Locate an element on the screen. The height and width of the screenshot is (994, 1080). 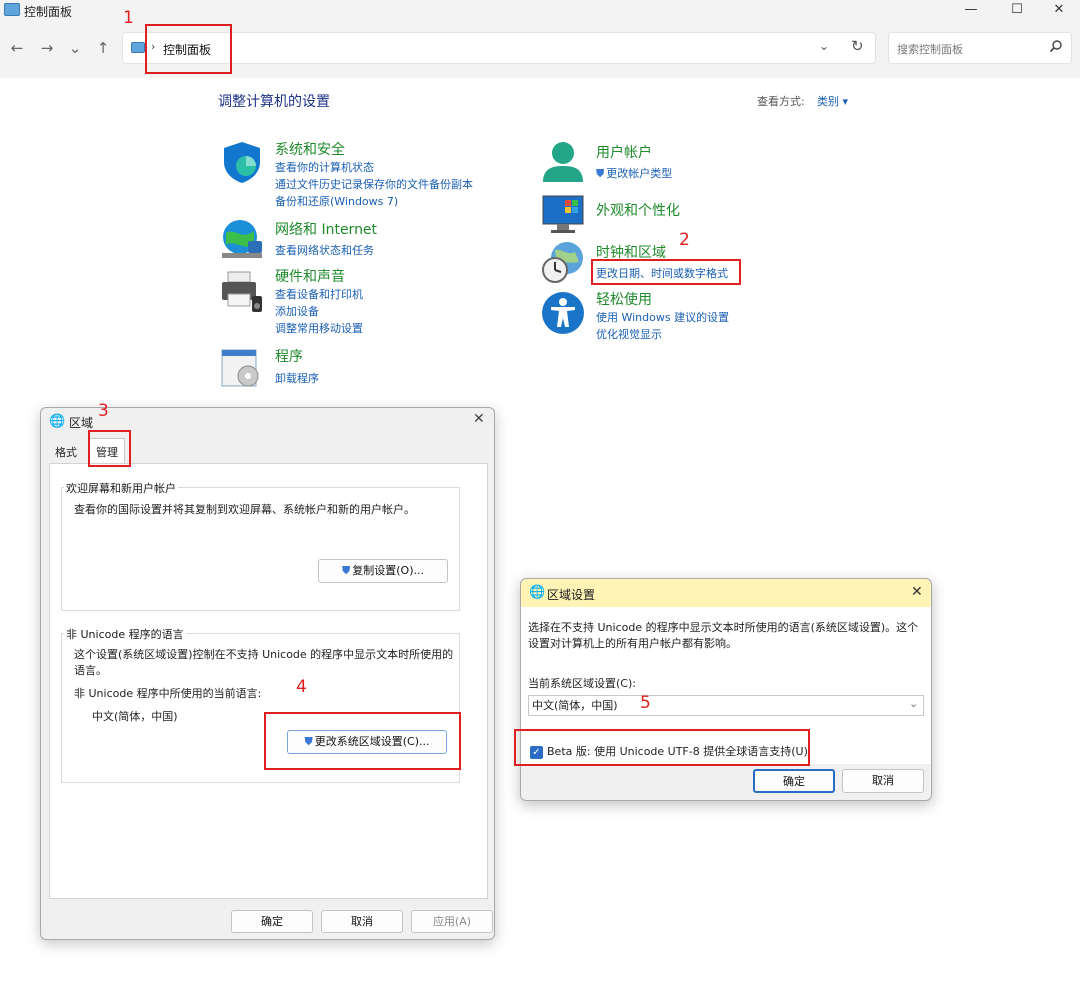
link-devices-printers: 查看设备和打印机 is located at coordinates (319, 294).